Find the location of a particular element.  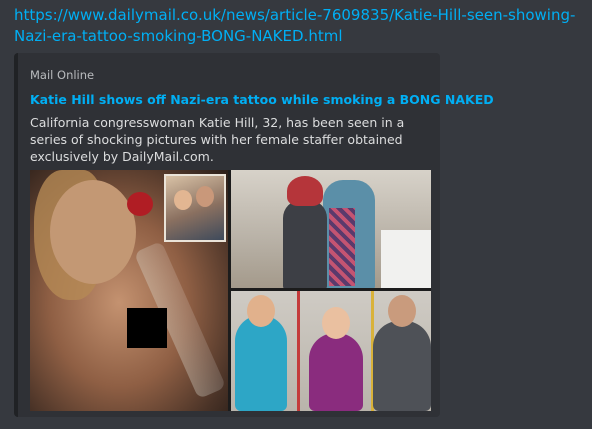

photo-top-right-panel is located at coordinates (331, 229).